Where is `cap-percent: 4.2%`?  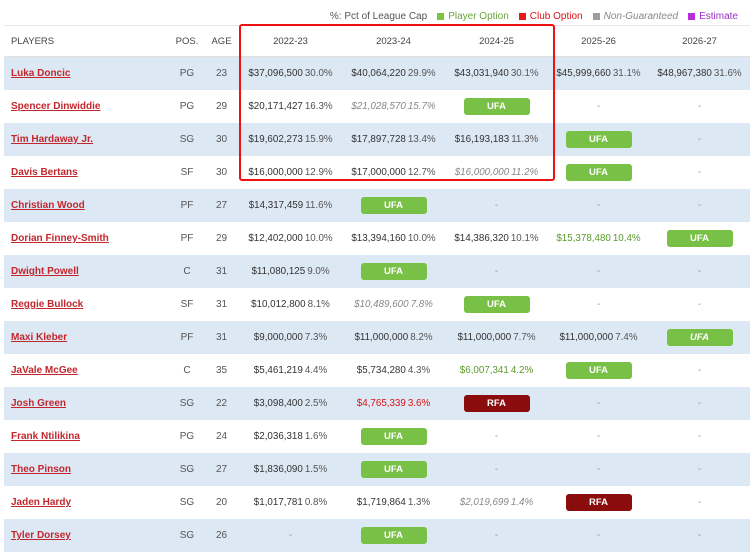
cap-percent: 4.2% is located at coordinates (522, 370).